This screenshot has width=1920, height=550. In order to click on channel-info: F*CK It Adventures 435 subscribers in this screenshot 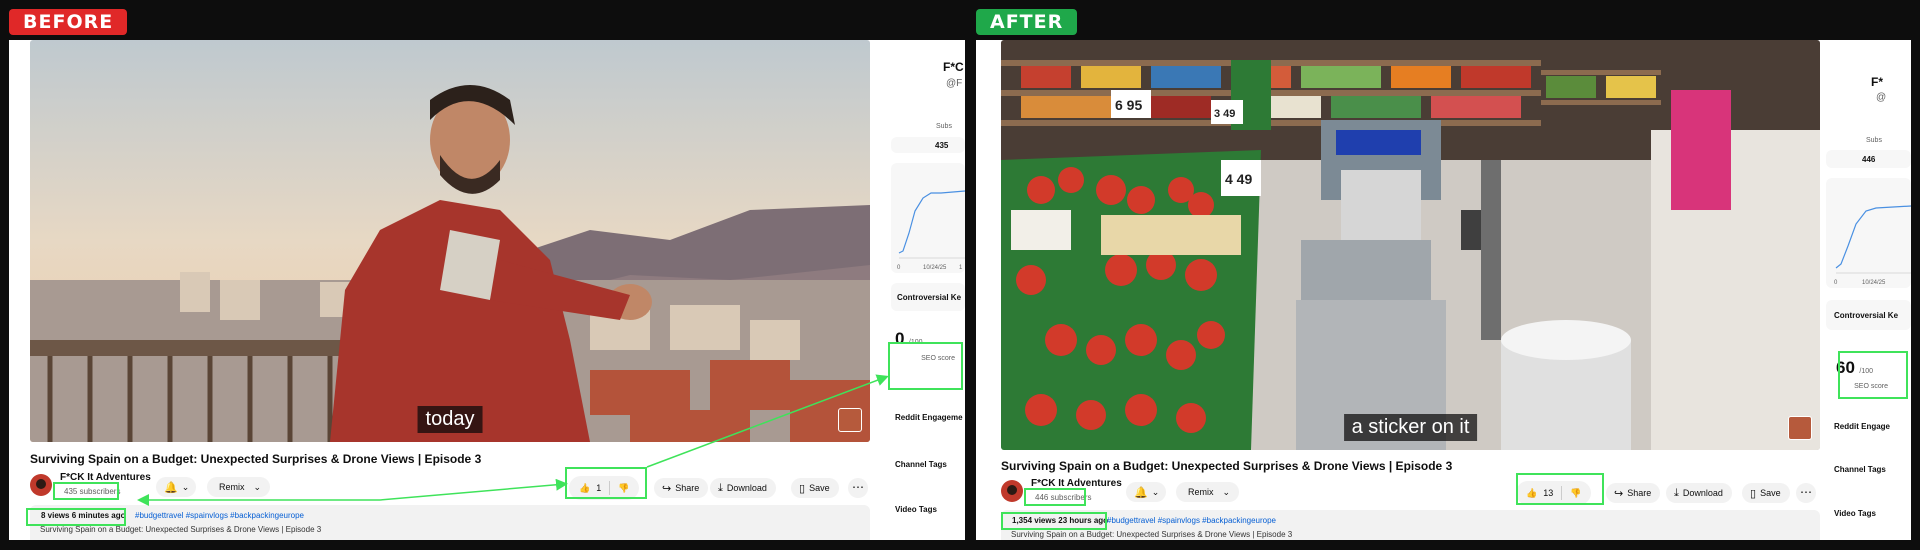, I will do `click(90, 484)`.